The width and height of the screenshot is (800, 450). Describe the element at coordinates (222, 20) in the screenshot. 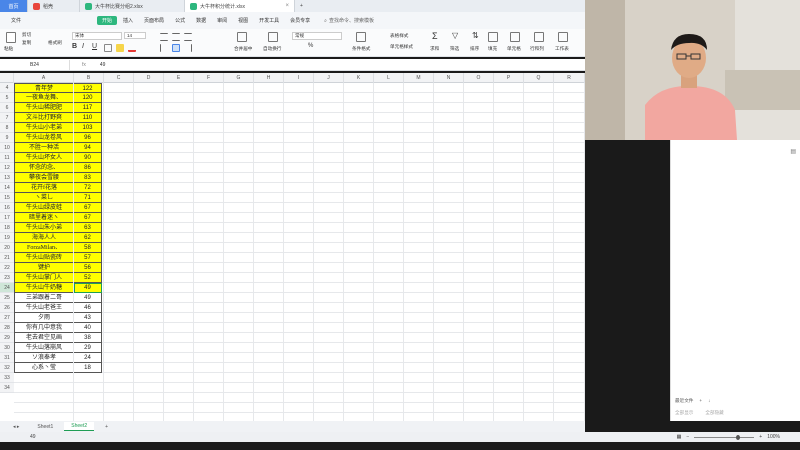

I see `menu-tab-review: 审阅` at that location.